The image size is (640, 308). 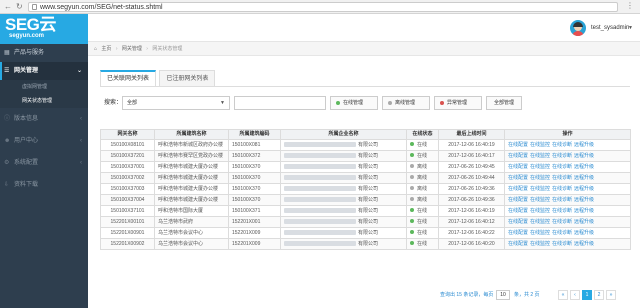 What do you see at coordinates (442, 103) in the screenshot?
I see `error-dot-icon` at bounding box center [442, 103].